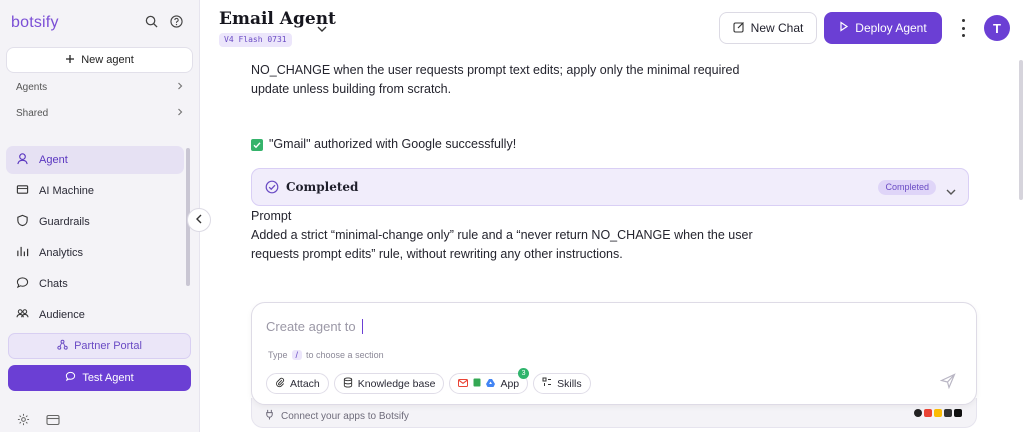 Image resolution: width=1024 pixels, height=432 pixels. I want to click on section-label: Agents, so click(32, 87).